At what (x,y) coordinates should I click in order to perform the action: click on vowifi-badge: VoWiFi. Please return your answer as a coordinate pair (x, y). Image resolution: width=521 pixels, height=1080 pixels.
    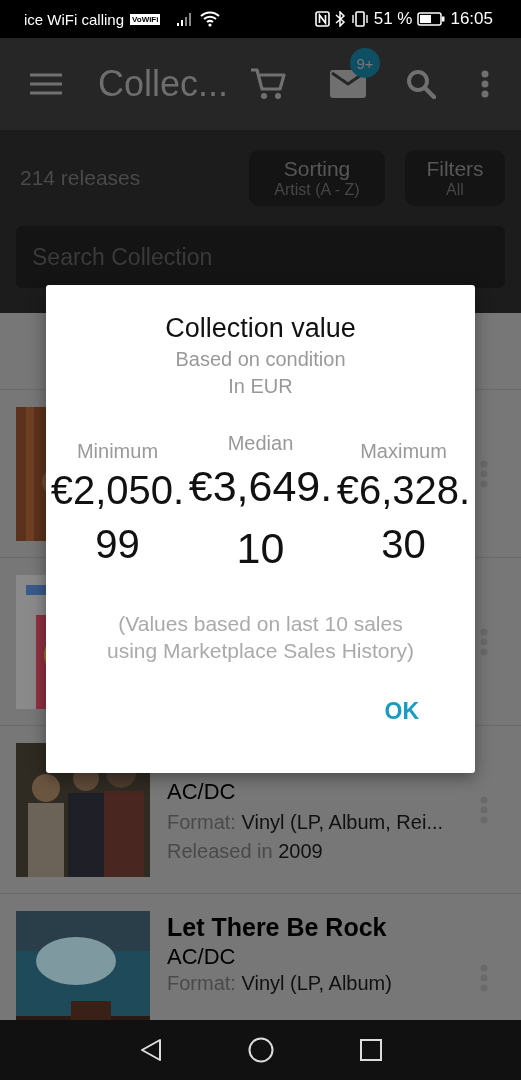
    Looking at the image, I should click on (145, 19).